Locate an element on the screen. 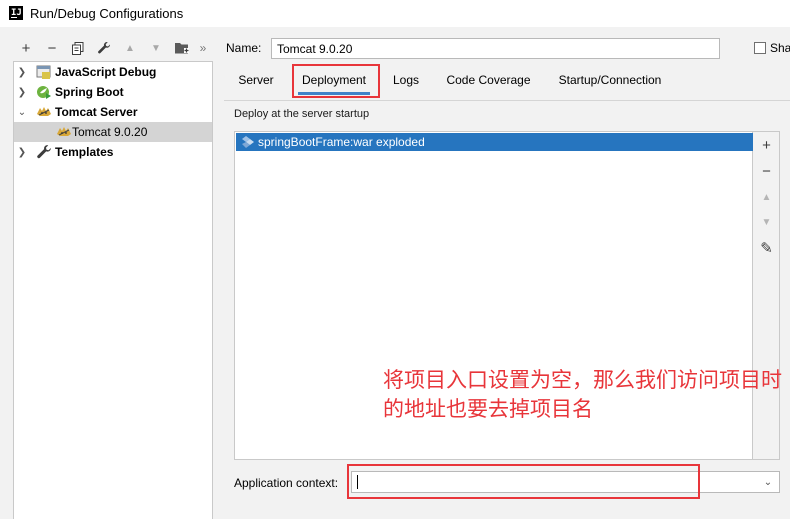 The image size is (790, 519). config-toolbar: + − ▲ ▼ » is located at coordinates (106, 48).